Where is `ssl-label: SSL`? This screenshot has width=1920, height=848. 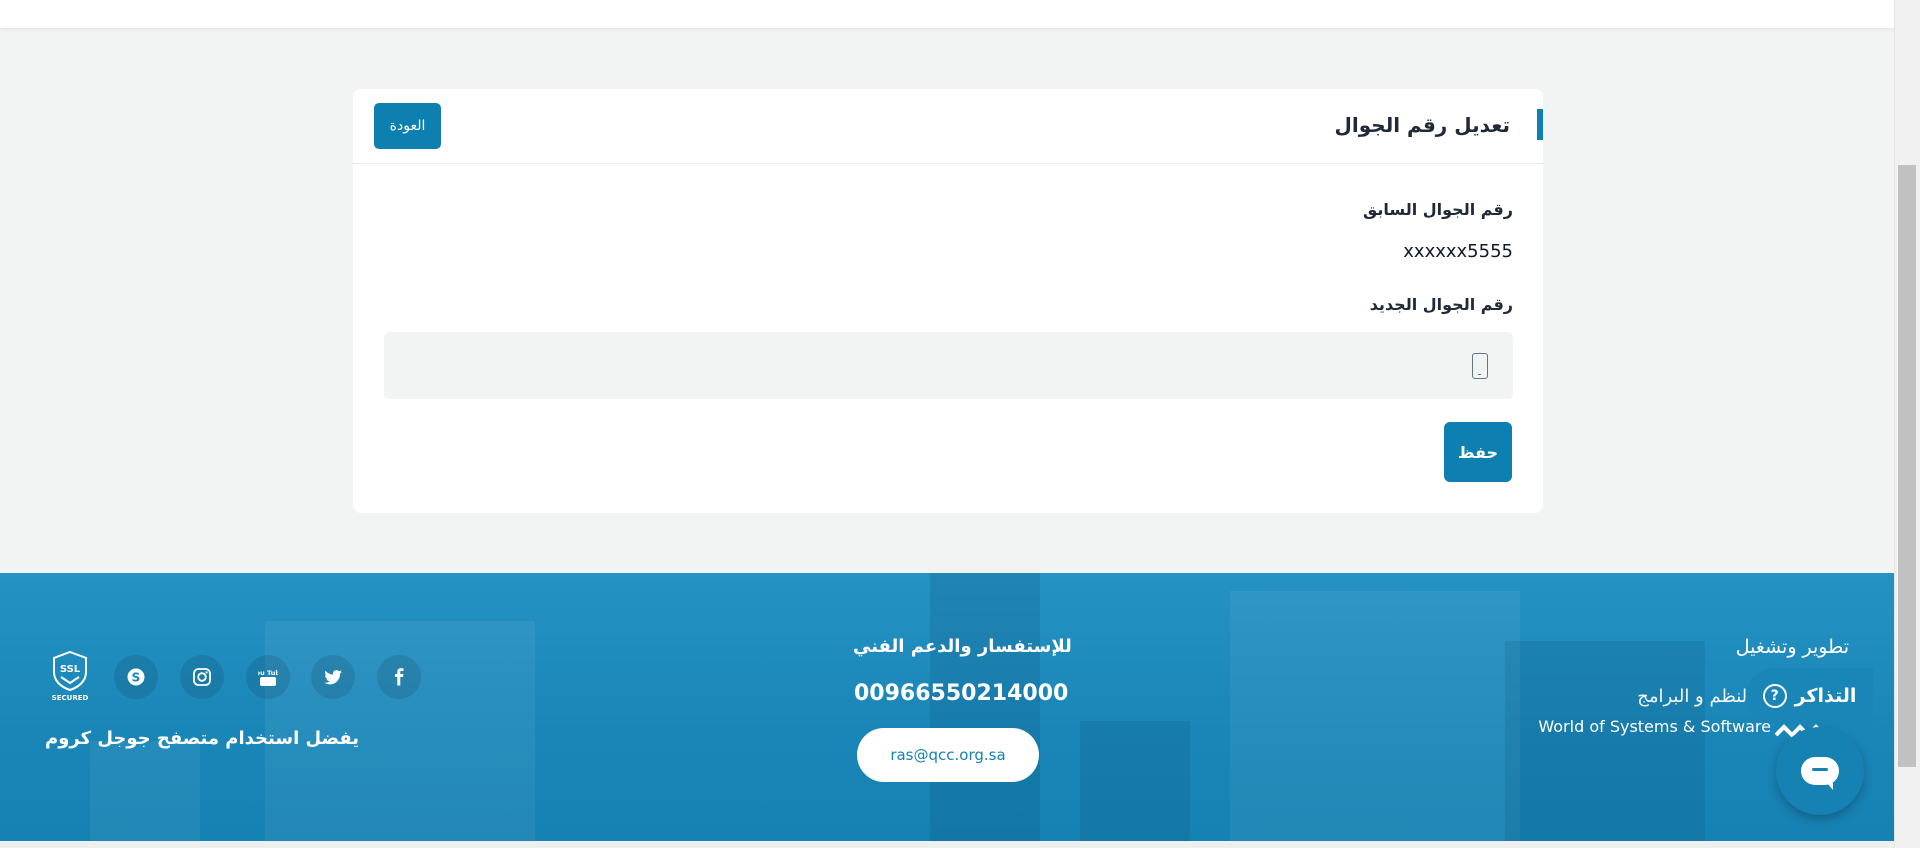 ssl-label: SSL is located at coordinates (70, 669).